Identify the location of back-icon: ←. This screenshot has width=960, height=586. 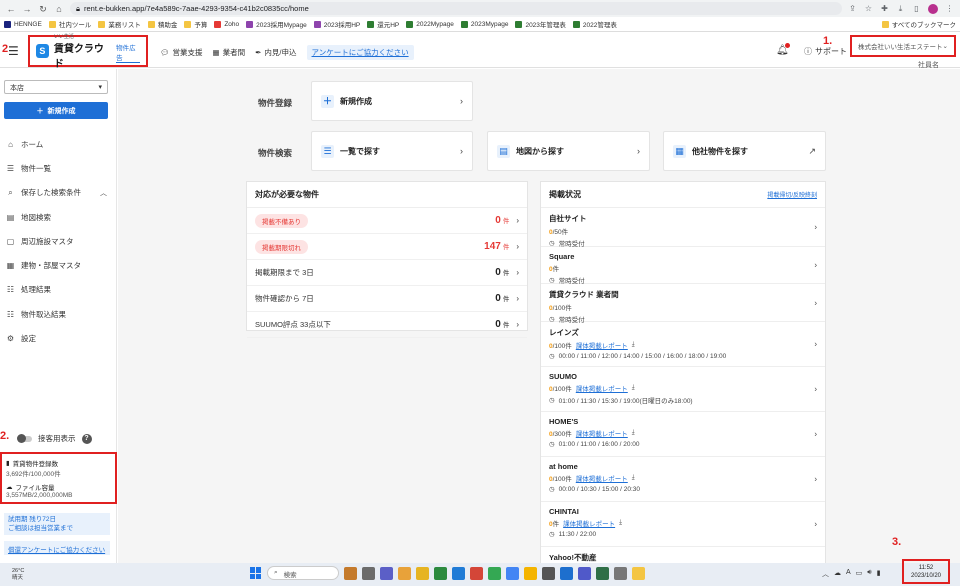
(11, 9).